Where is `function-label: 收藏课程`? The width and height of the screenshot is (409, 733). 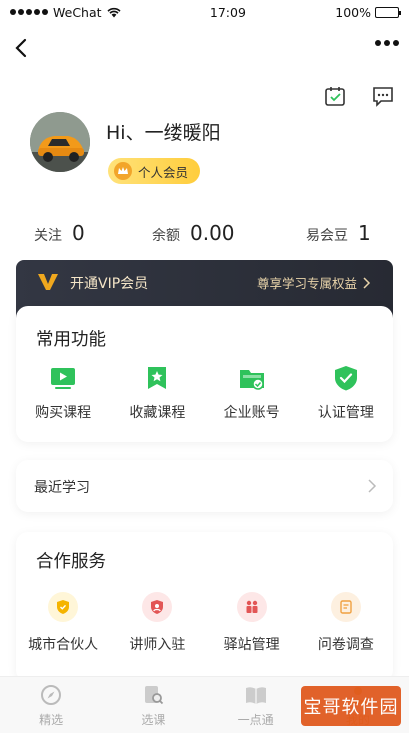
function-label: 收藏课程 is located at coordinates (157, 413).